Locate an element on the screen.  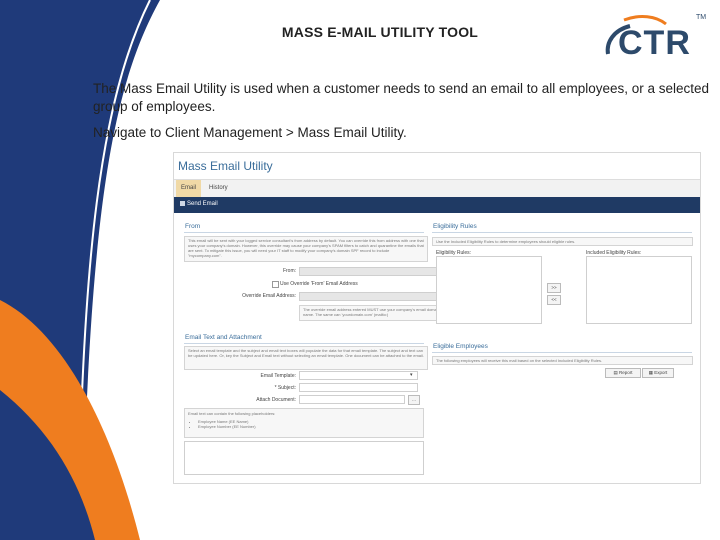
subject-input is located at coordinates (358, 387).